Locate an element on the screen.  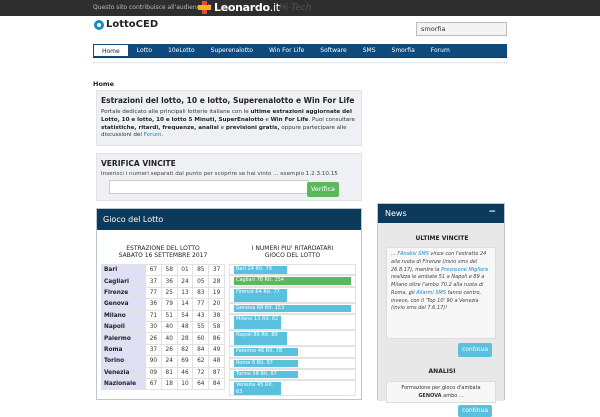
nav-item: 10eLotto is located at coordinates (181, 50).